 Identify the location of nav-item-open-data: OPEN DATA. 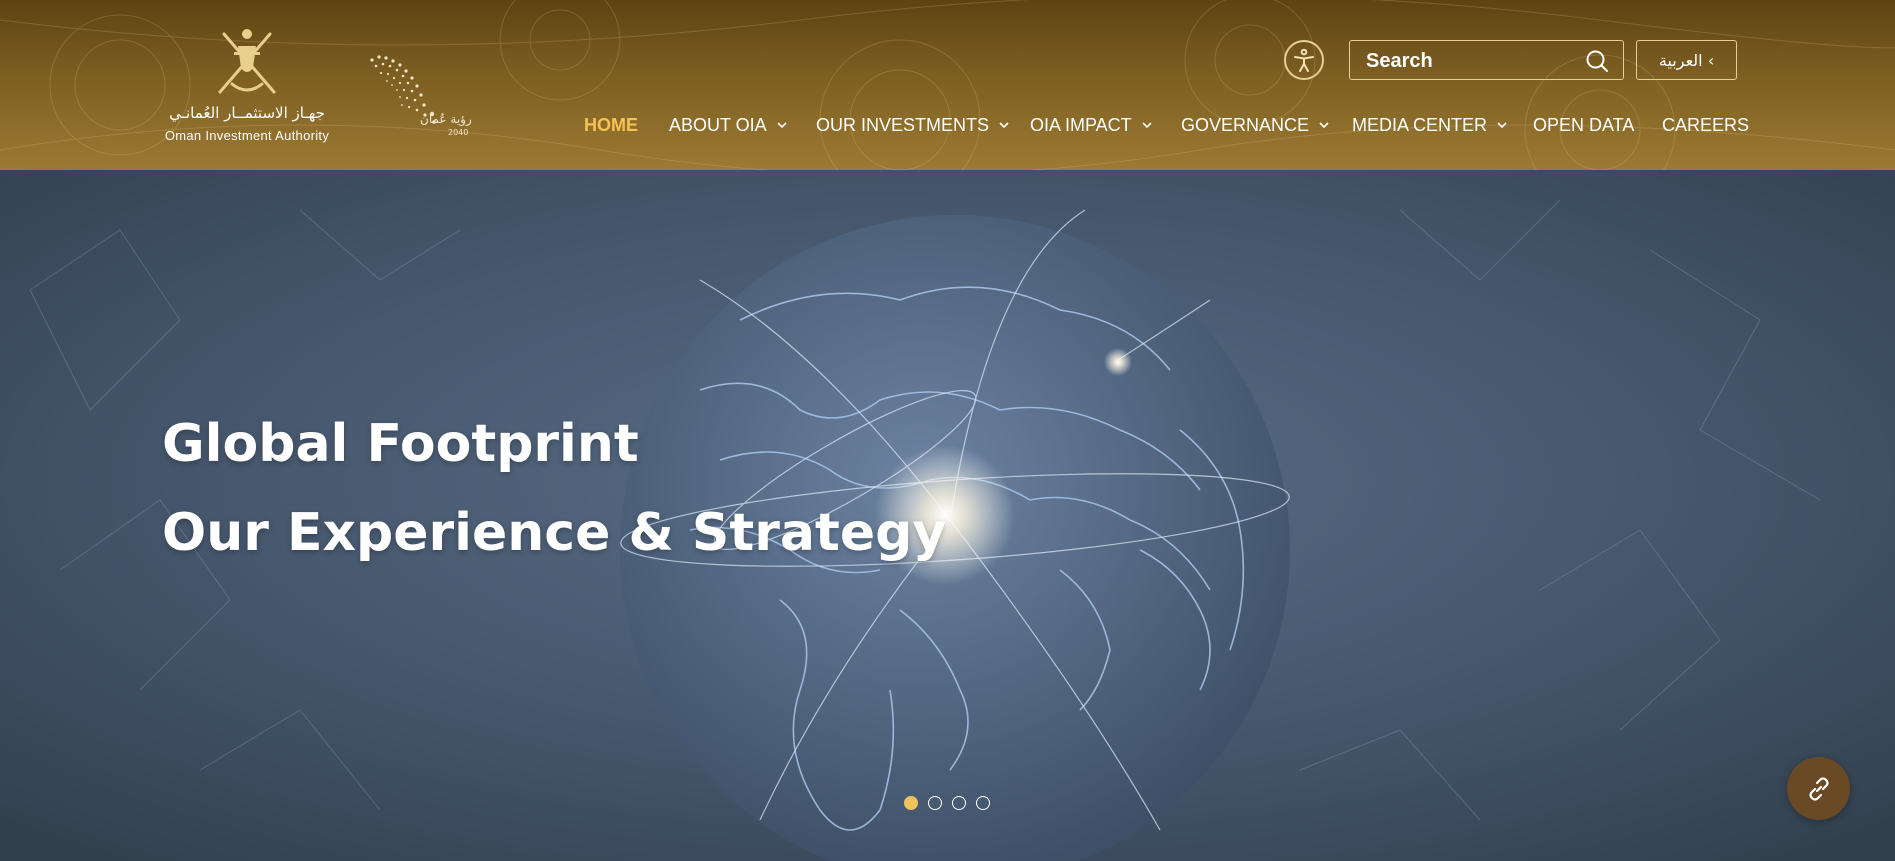
(1583, 125).